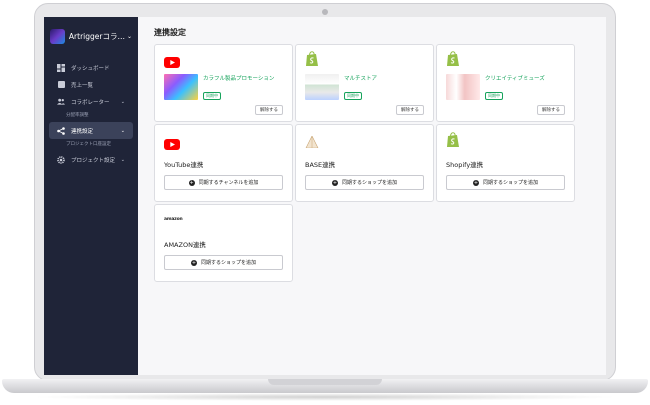  I want to click on laptop-notch, so click(325, 382).